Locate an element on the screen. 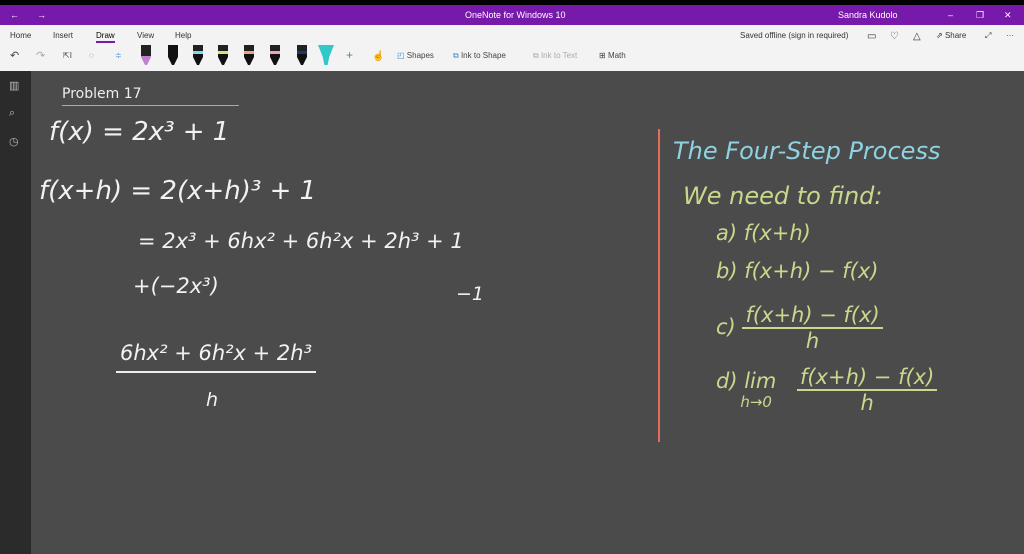 The image size is (1024, 554). bell-icon: △ is located at coordinates (917, 36).